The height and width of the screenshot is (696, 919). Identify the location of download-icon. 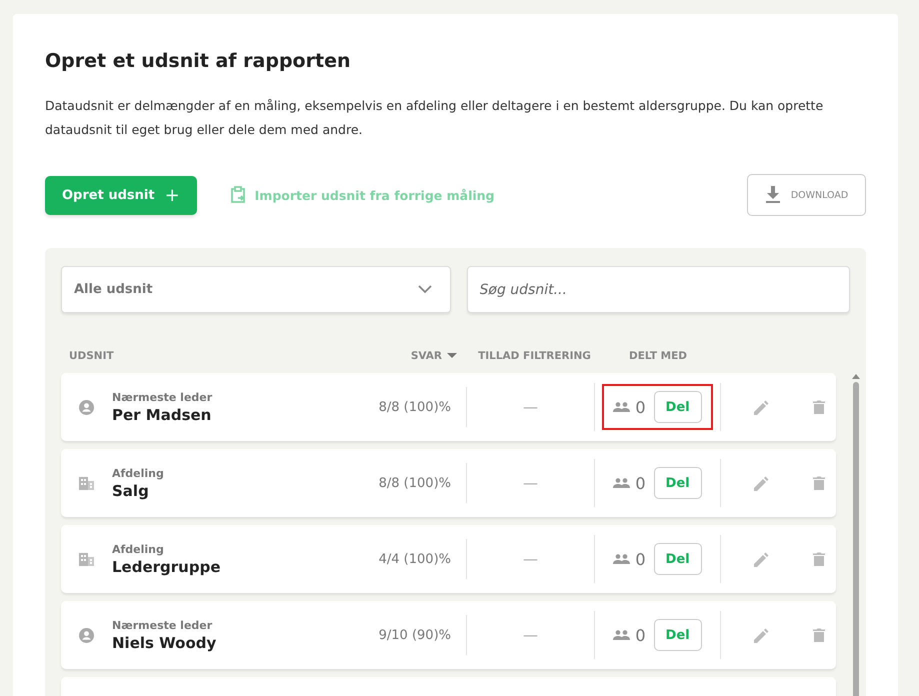
(772, 195).